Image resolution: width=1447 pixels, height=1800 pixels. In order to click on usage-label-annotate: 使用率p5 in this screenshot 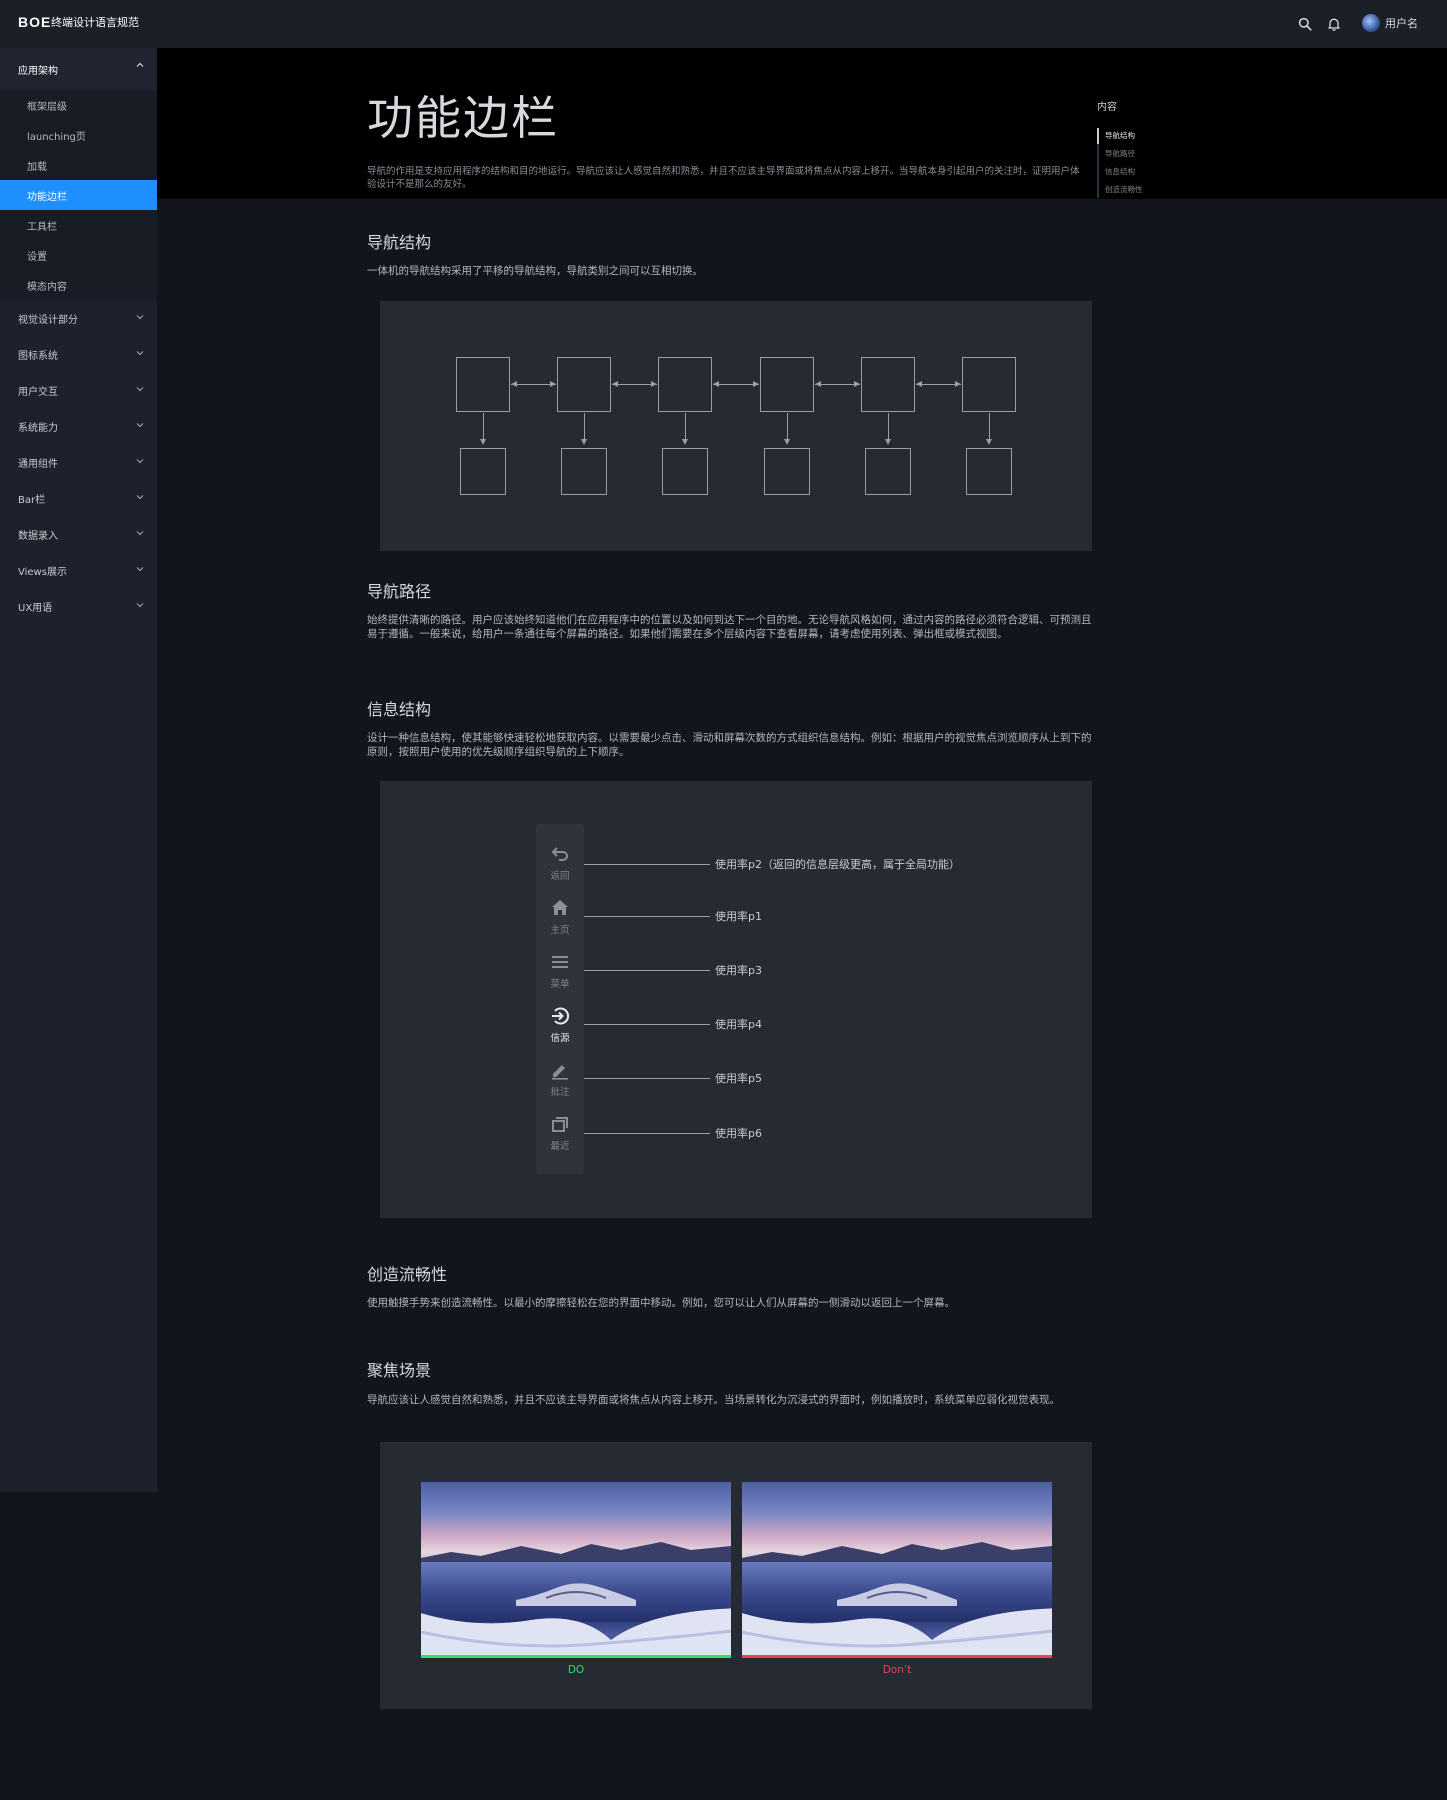, I will do `click(738, 1078)`.